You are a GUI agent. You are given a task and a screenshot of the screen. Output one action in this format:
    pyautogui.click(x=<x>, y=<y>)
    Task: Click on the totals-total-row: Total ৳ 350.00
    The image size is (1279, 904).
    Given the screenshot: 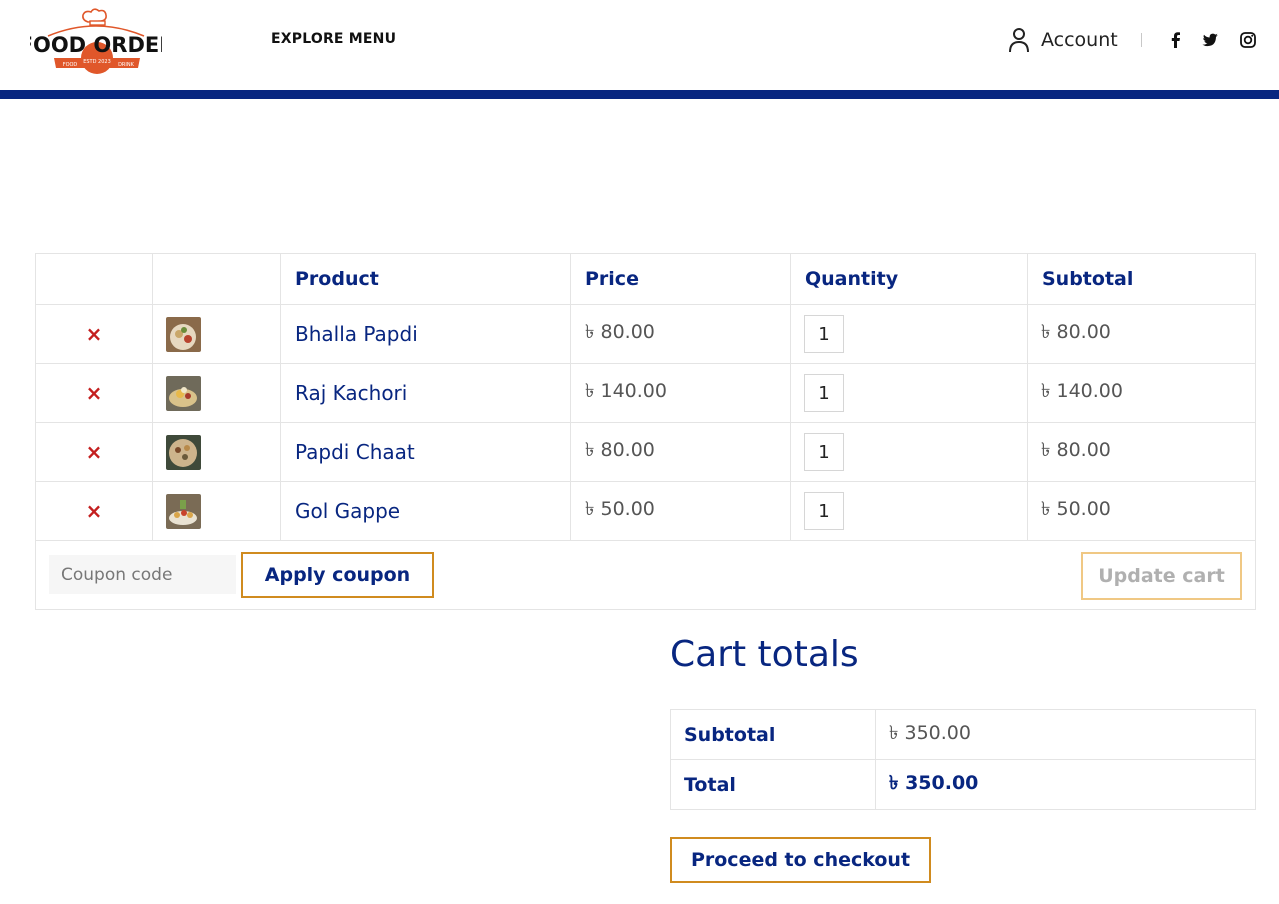 What is the action you would take?
    pyautogui.click(x=963, y=784)
    